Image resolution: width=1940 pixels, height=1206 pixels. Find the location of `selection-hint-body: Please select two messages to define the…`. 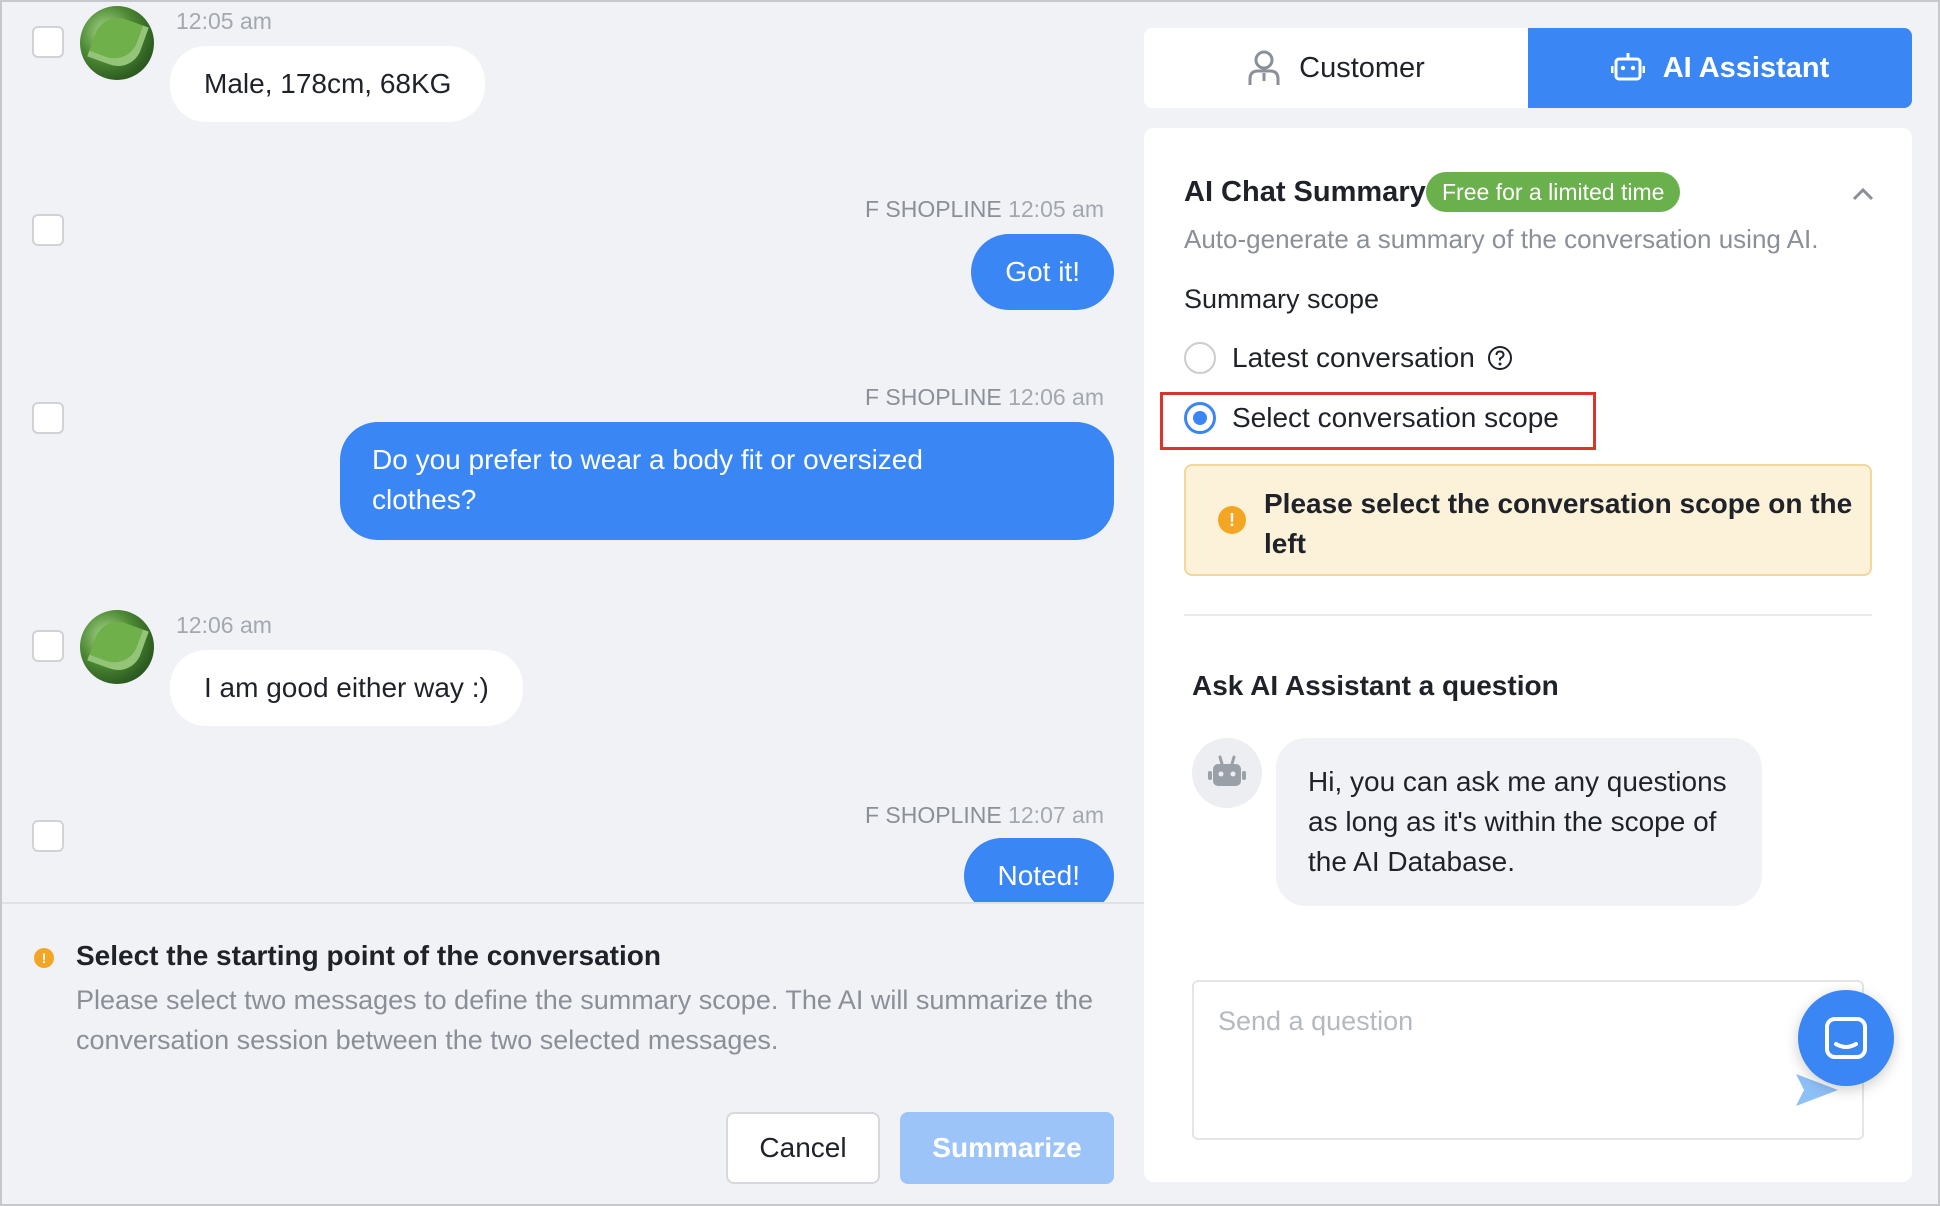

selection-hint-body: Please select two messages to define the… is located at coordinates (584, 1020).